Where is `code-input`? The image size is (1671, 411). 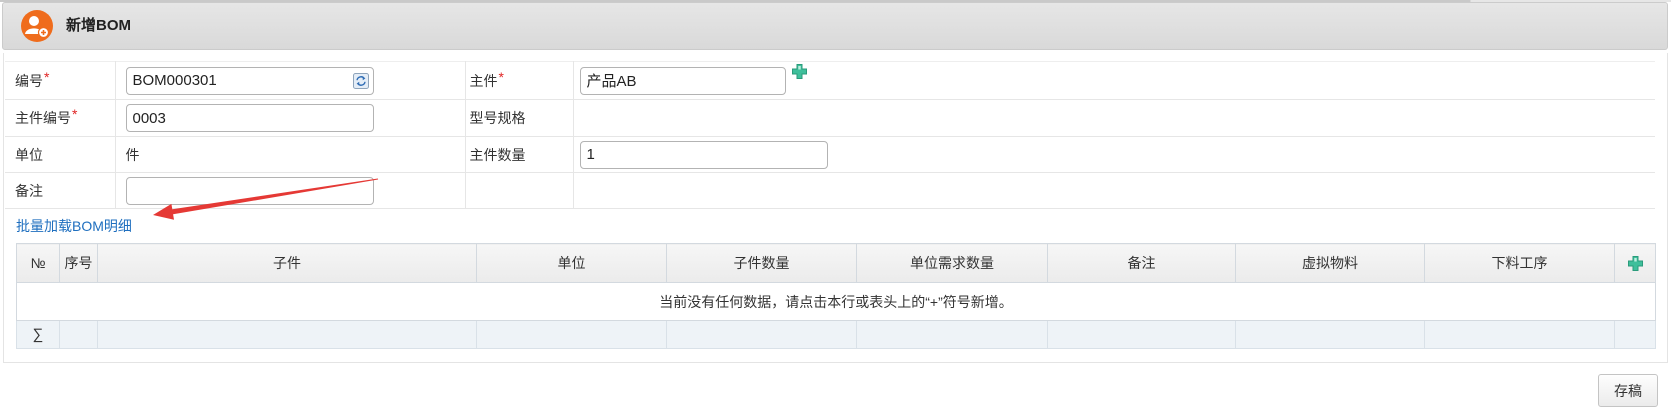
code-input is located at coordinates (249, 80).